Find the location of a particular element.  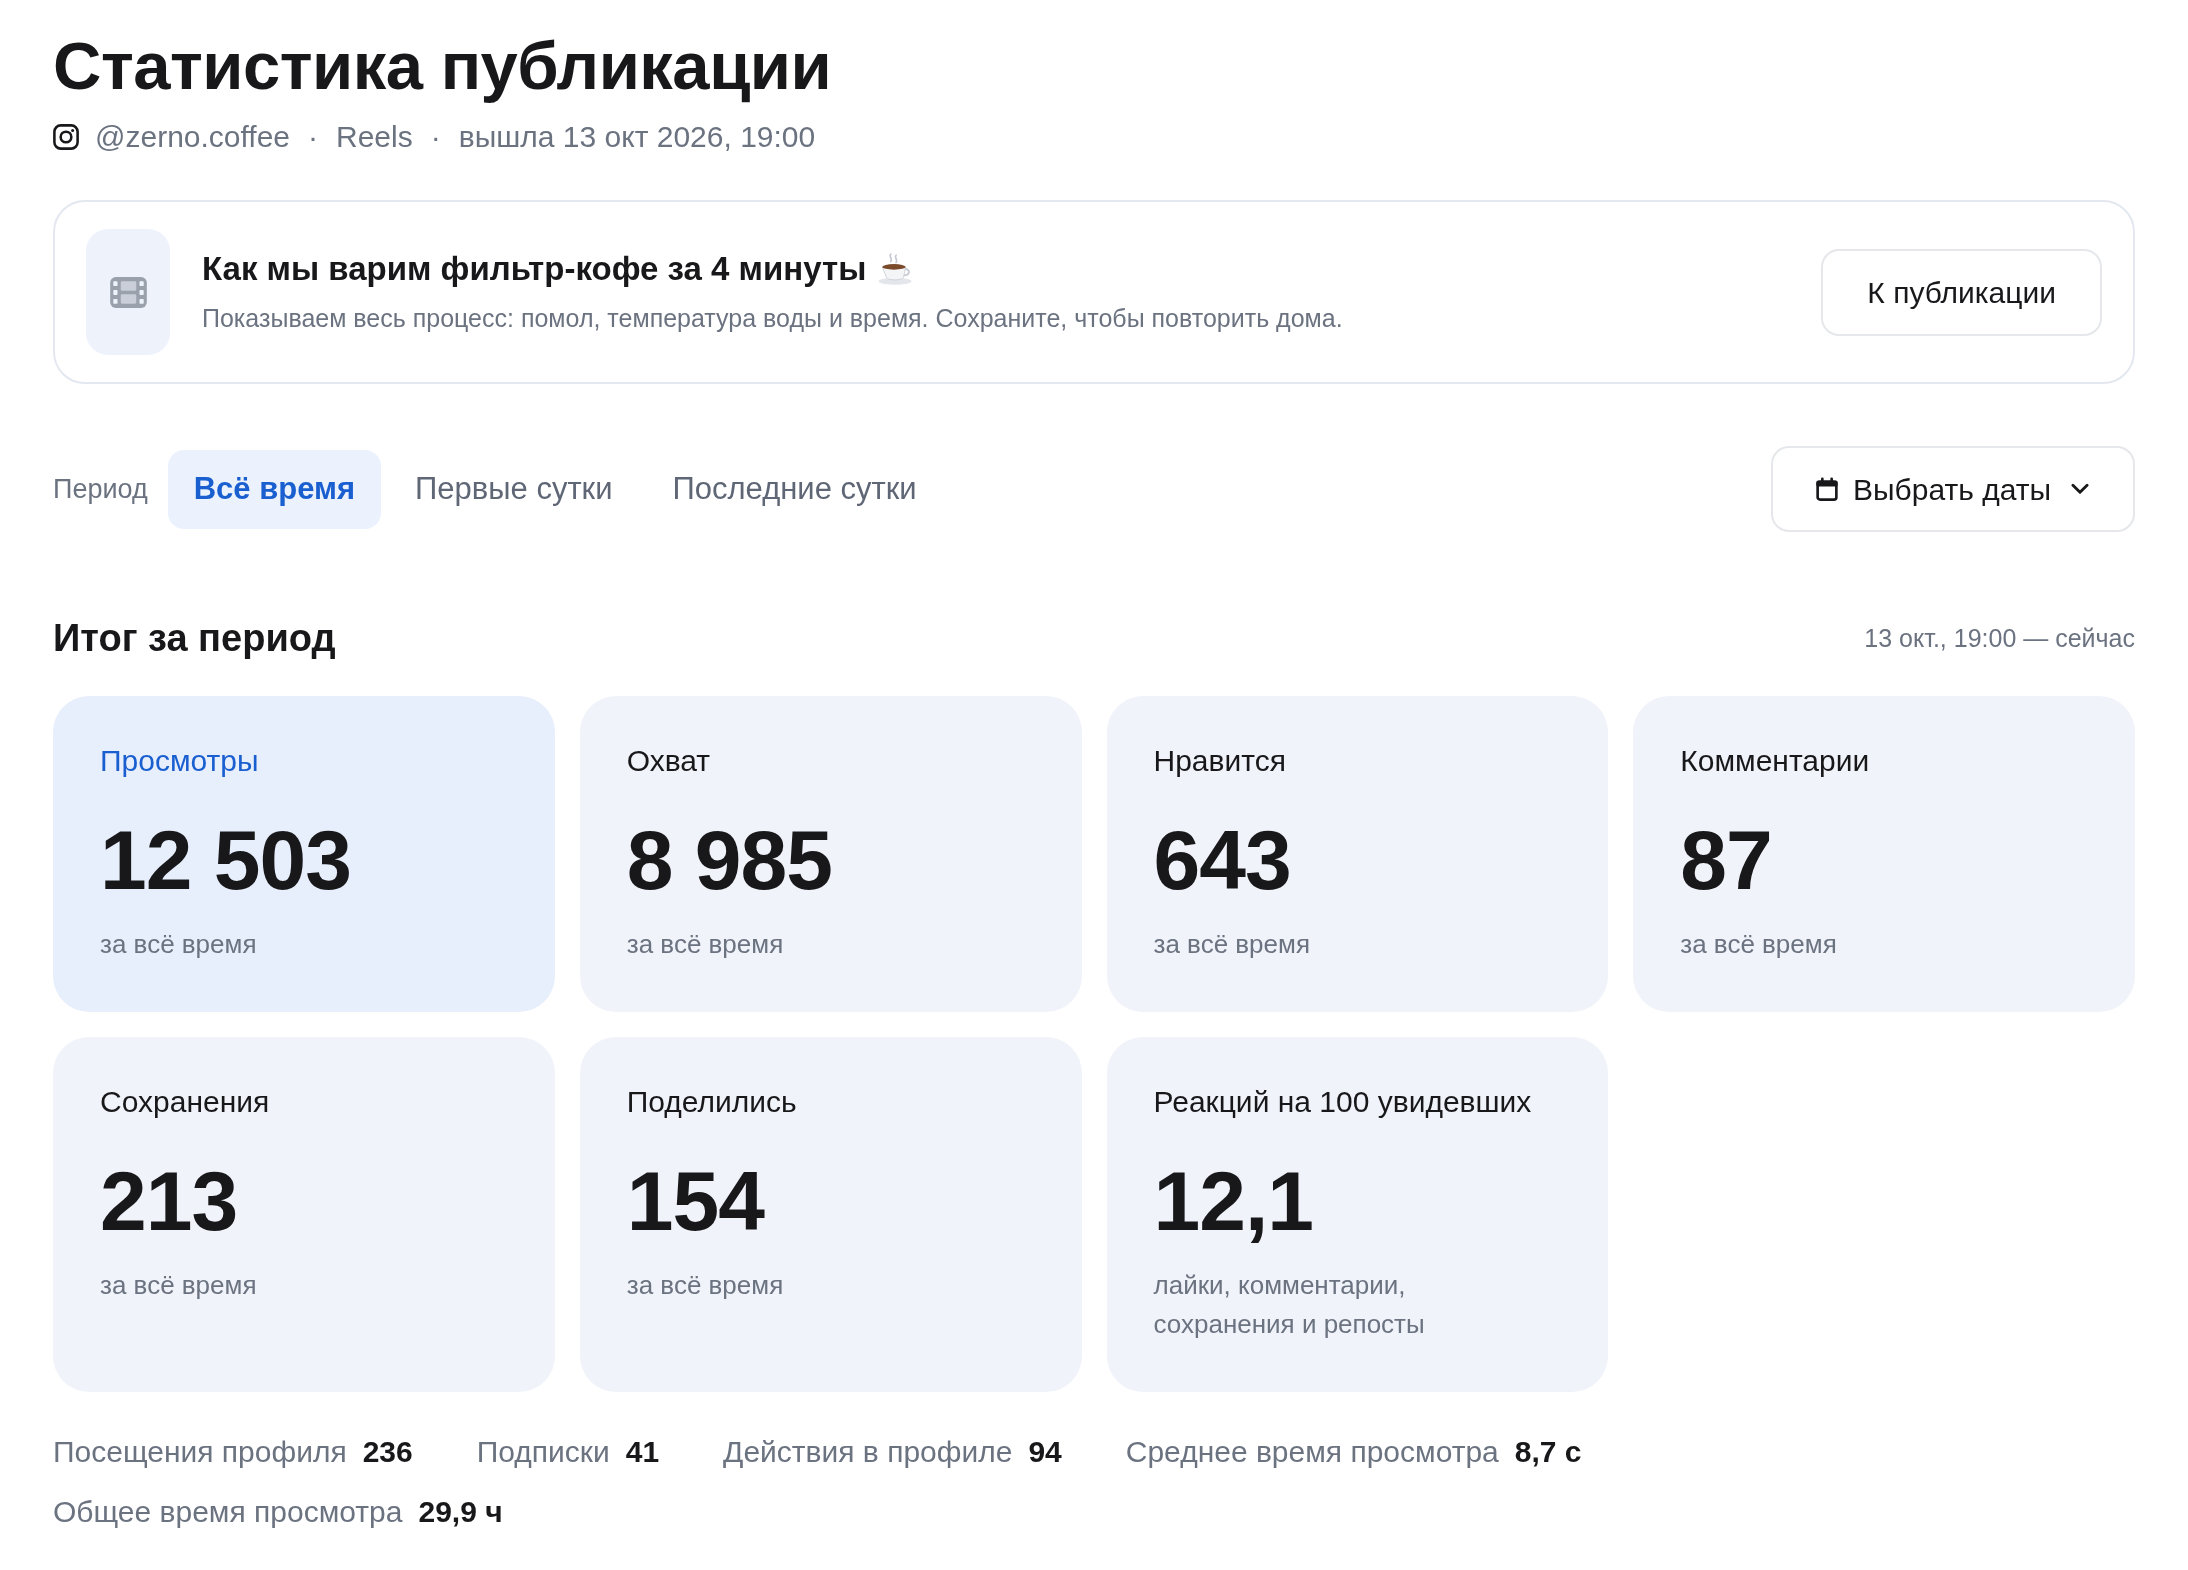

date-range: 13 окт., 19:00 — сейчас is located at coordinates (1999, 639).